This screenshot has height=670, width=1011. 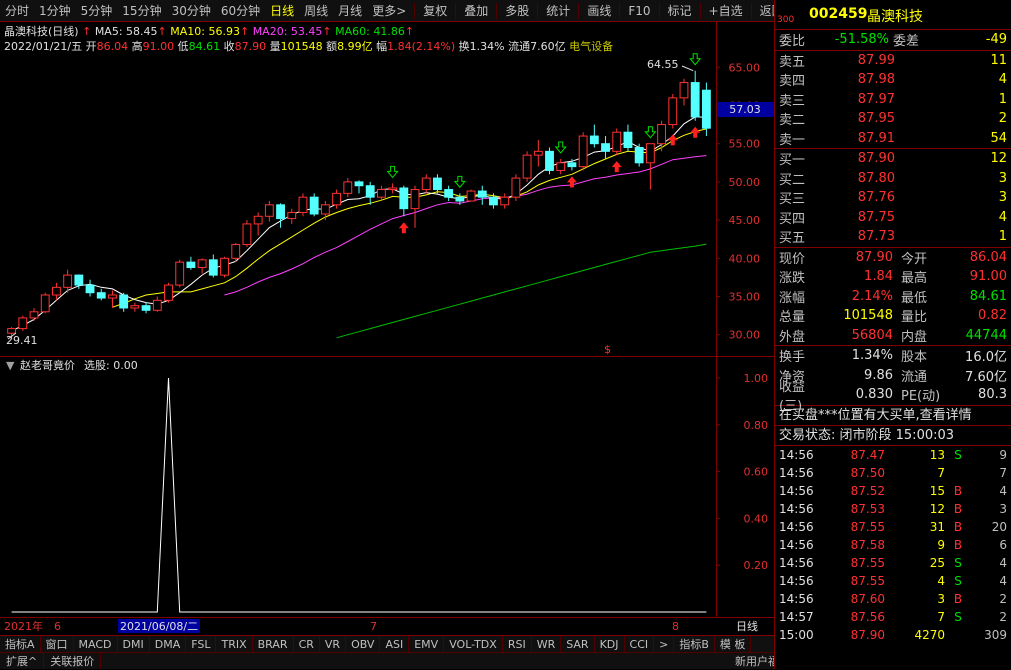 I want to click on status-tab: 扩展^, so click(x=22, y=661).